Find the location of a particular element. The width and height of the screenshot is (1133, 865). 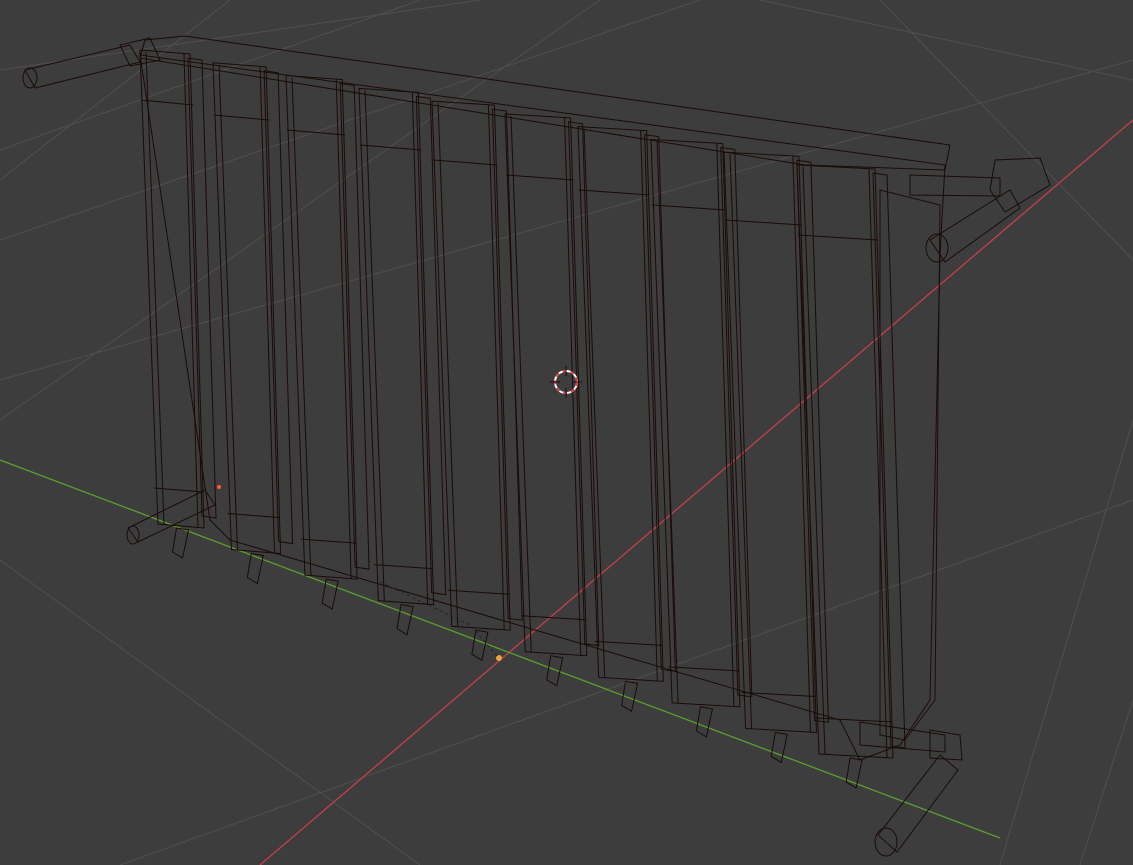

pipe-bottom-right is located at coordinates (911, 789).